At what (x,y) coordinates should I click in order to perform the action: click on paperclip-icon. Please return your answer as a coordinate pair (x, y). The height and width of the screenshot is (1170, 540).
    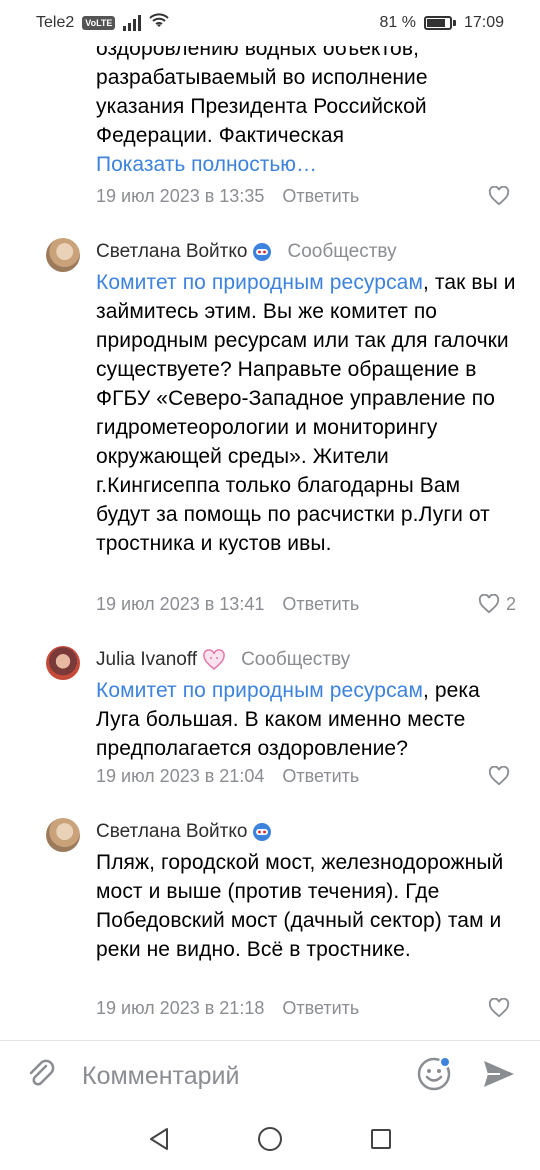
    Looking at the image, I should click on (41, 1076).